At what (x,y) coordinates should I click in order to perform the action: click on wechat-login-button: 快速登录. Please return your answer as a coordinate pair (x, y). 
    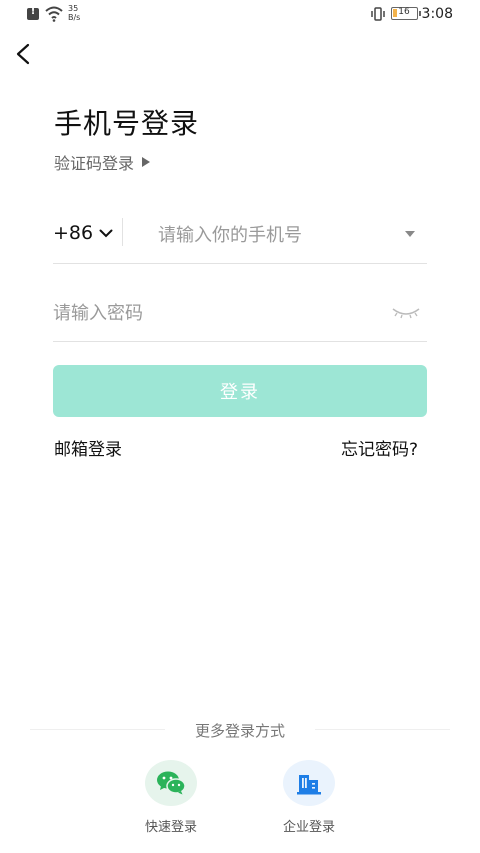
    Looking at the image, I should click on (171, 797).